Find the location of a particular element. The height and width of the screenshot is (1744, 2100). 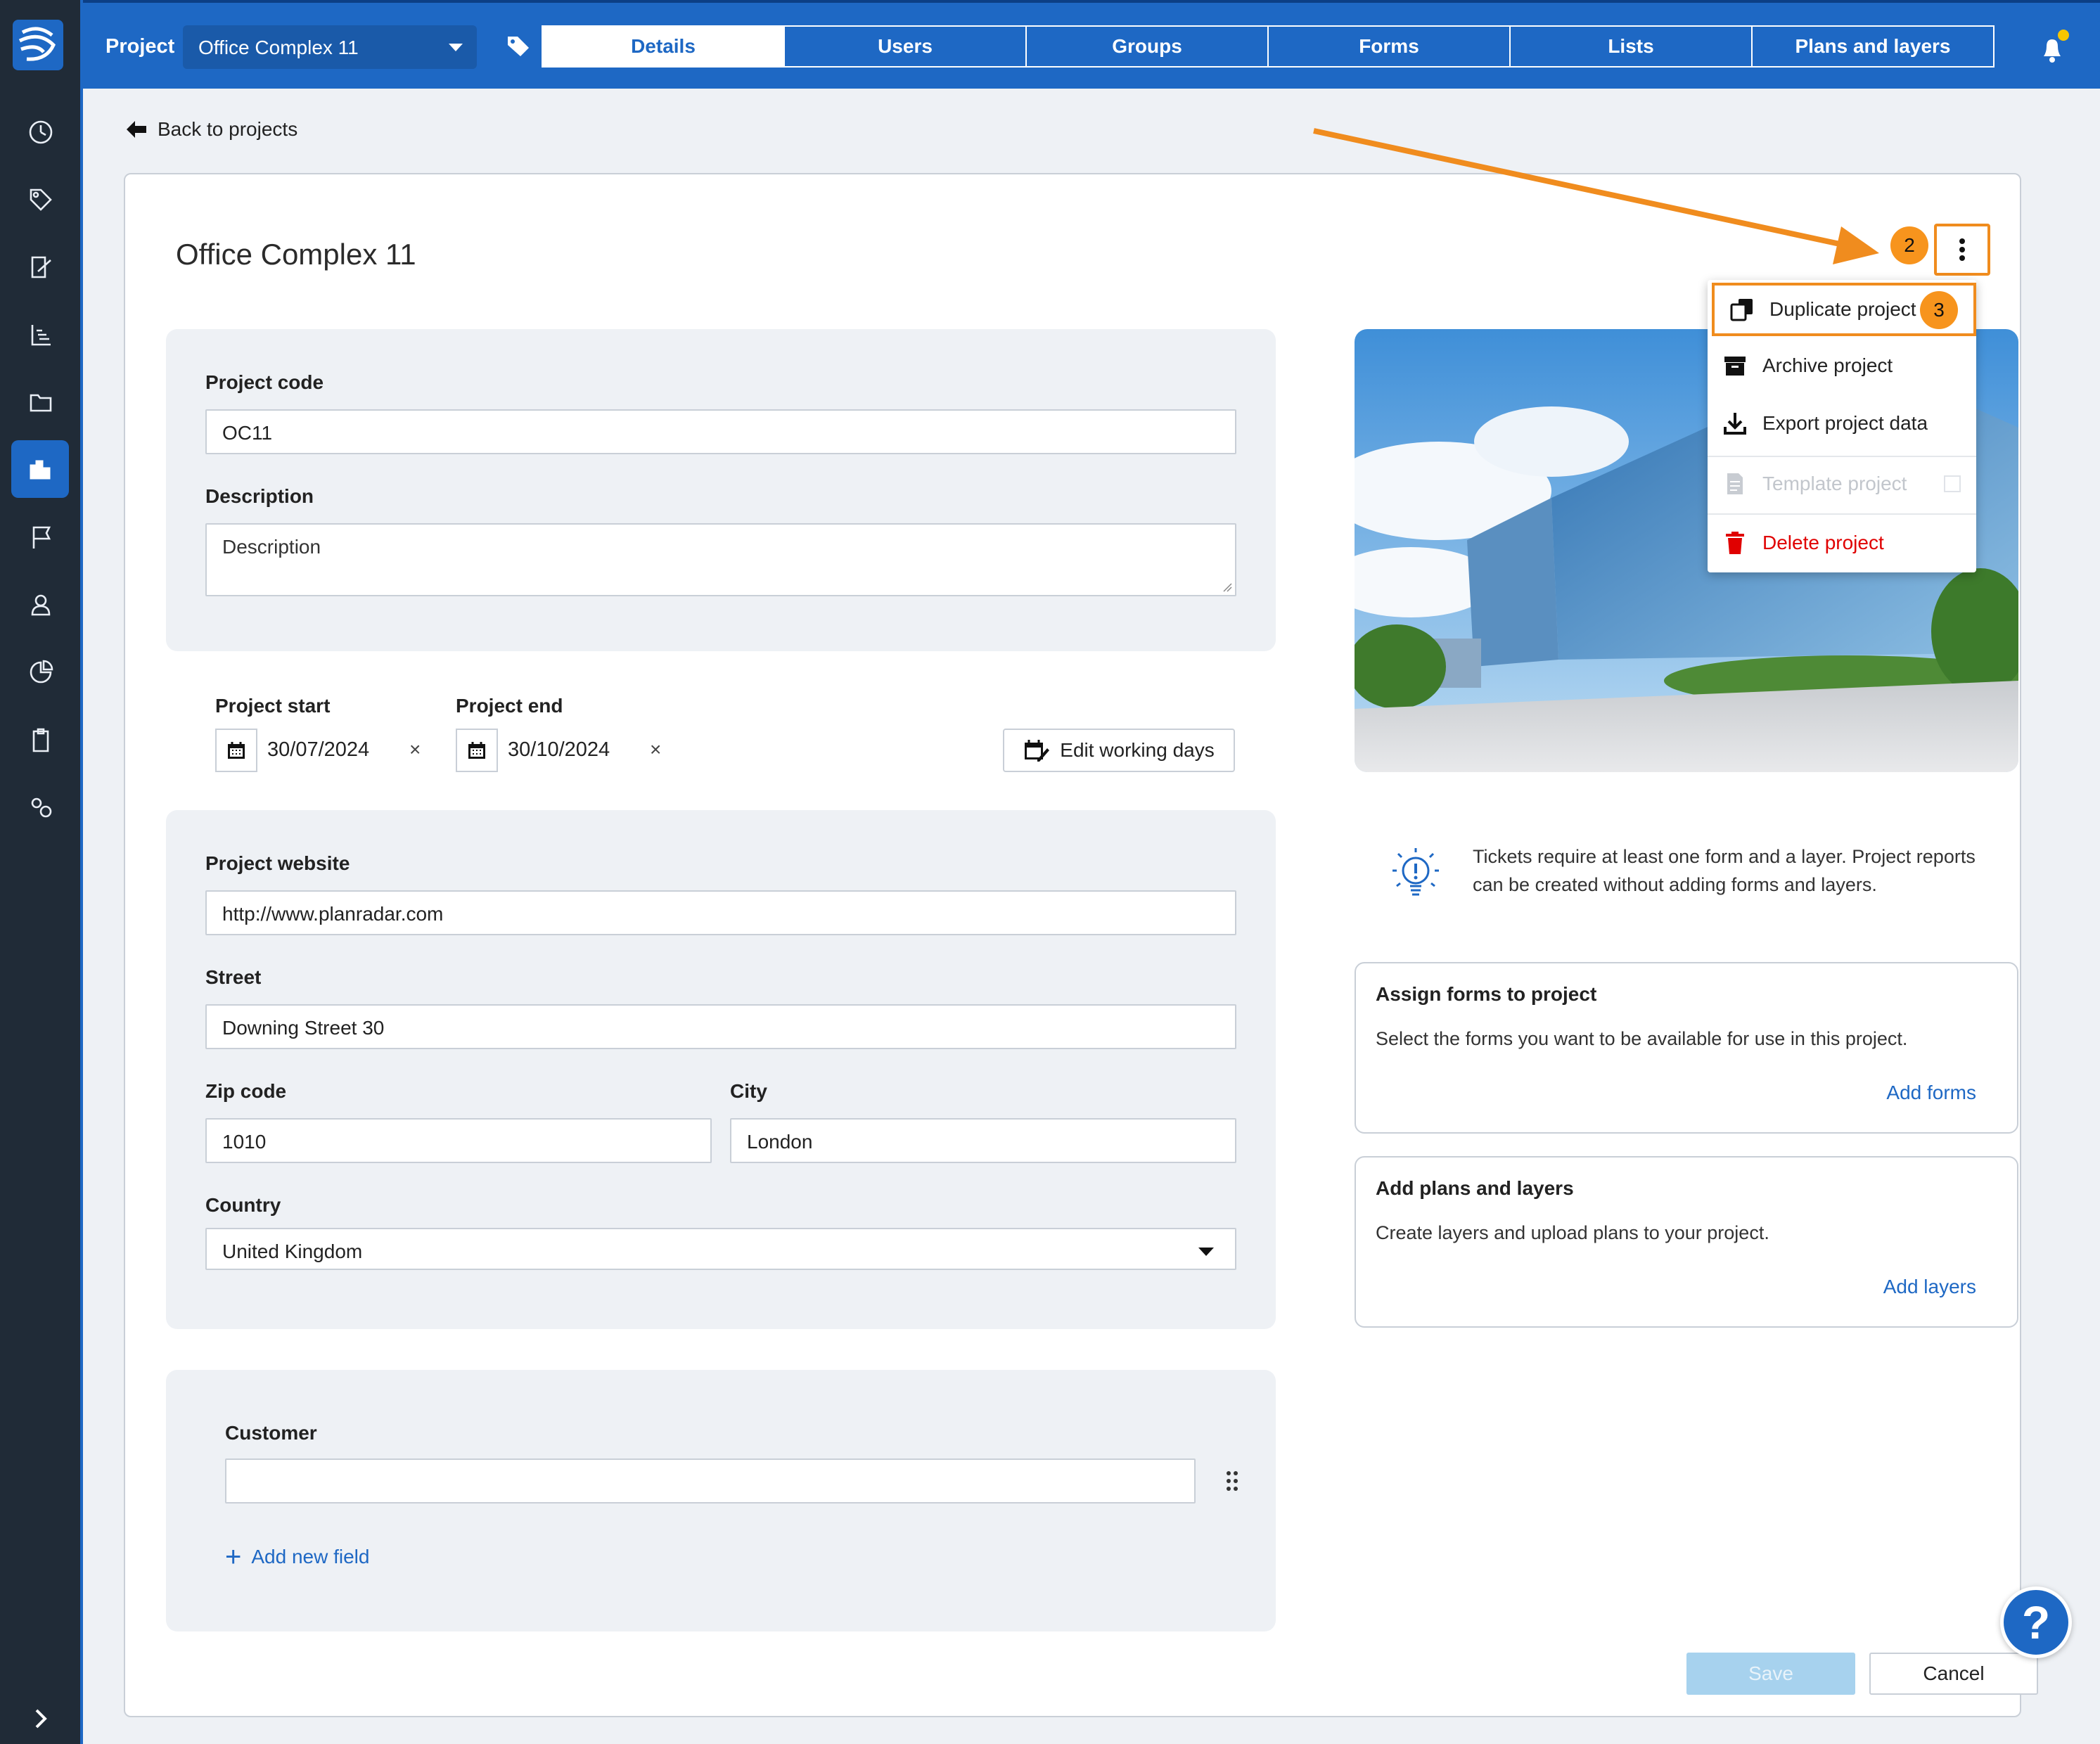

country-label: Country is located at coordinates (243, 1205).